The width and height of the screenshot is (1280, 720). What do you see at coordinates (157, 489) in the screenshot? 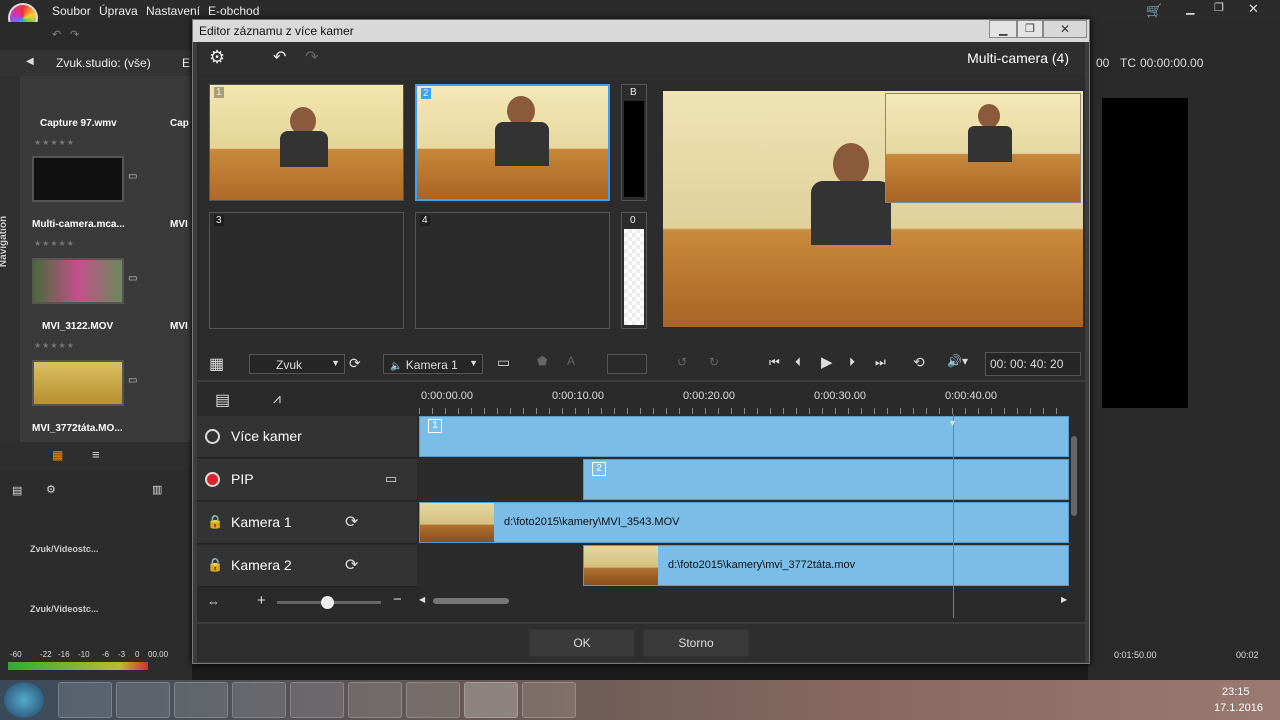
I see `chart-icon: ▥` at bounding box center [157, 489].